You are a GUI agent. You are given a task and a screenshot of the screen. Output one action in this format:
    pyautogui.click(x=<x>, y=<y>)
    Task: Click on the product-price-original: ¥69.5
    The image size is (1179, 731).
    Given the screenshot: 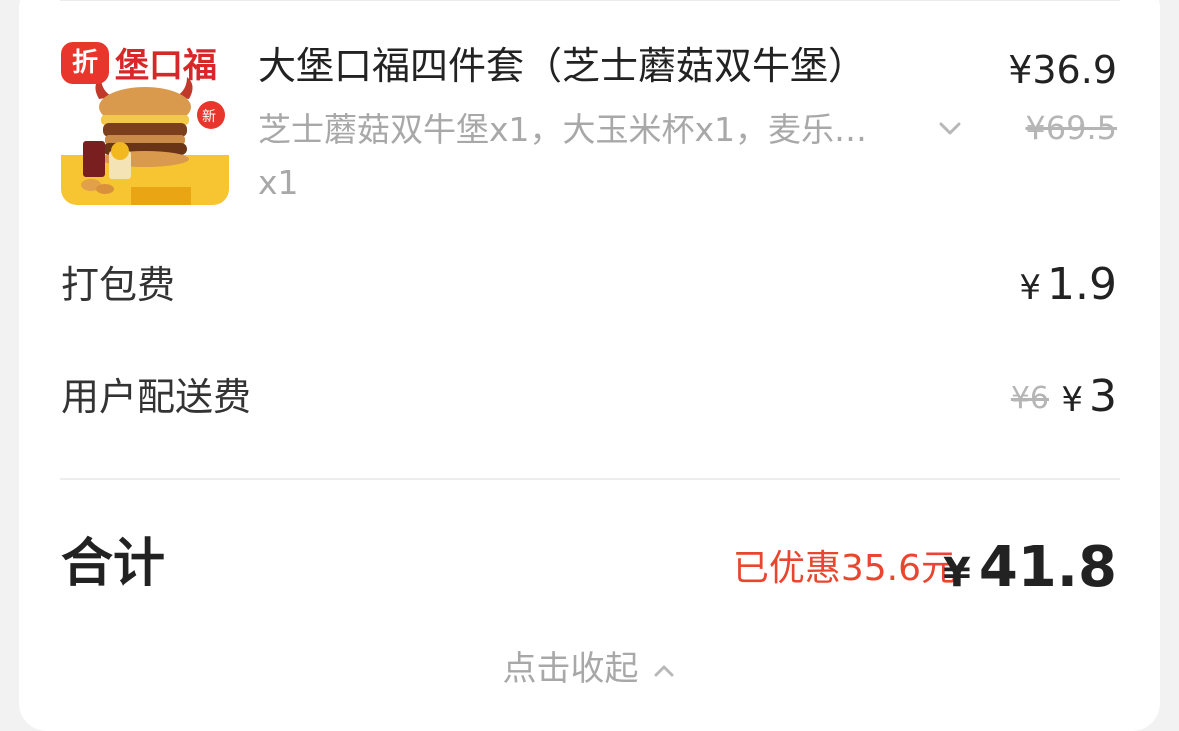 What is the action you would take?
    pyautogui.click(x=1071, y=128)
    